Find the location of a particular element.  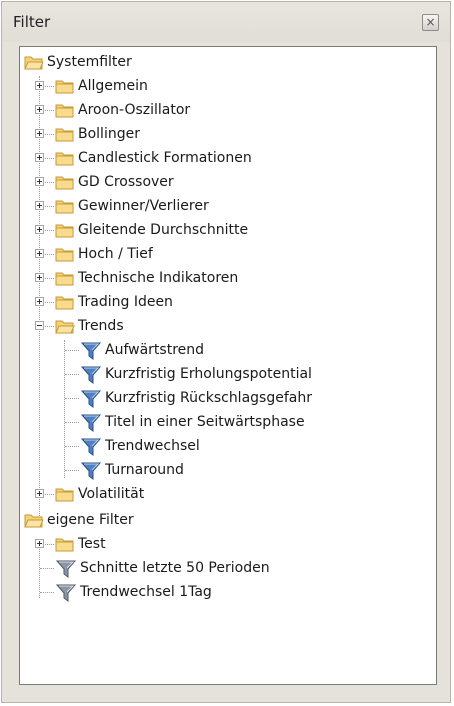

tree-node-erholungspotential: Kurzfristig Erholungspotential is located at coordinates (228, 374).